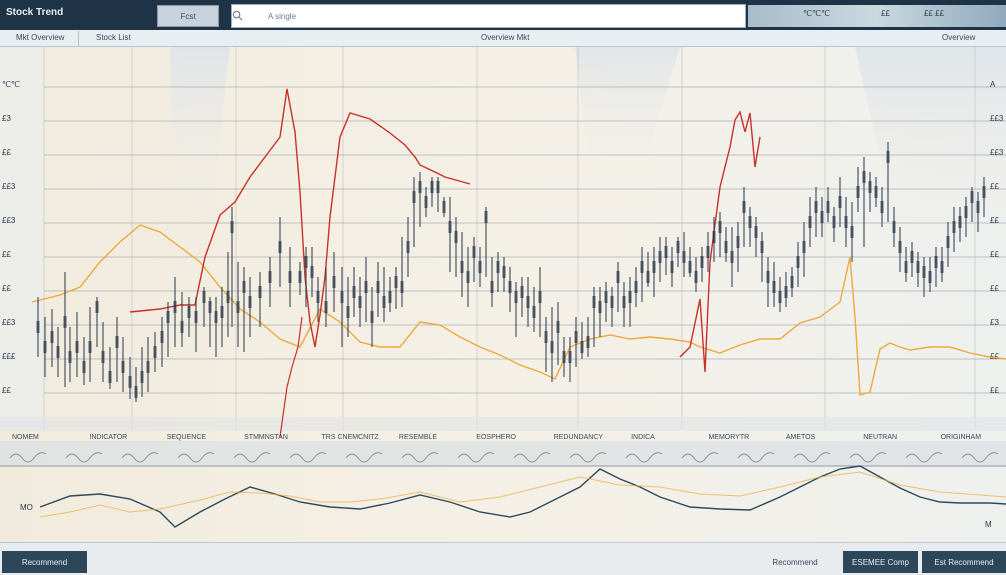 This screenshot has width=1006, height=575. Describe the element at coordinates (266, 437) in the screenshot. I see `x-axis-label: STMMNSTAN` at that location.